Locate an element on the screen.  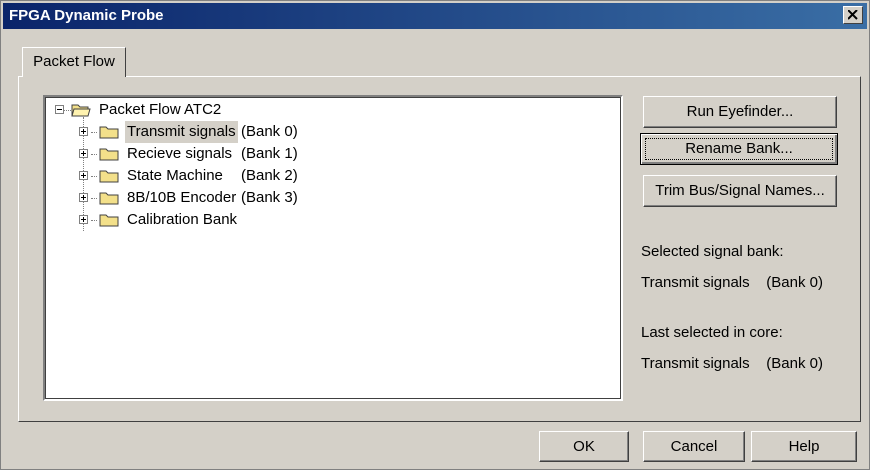
selected-bank-heading: Selected signal bank: is located at coordinates (712, 251).